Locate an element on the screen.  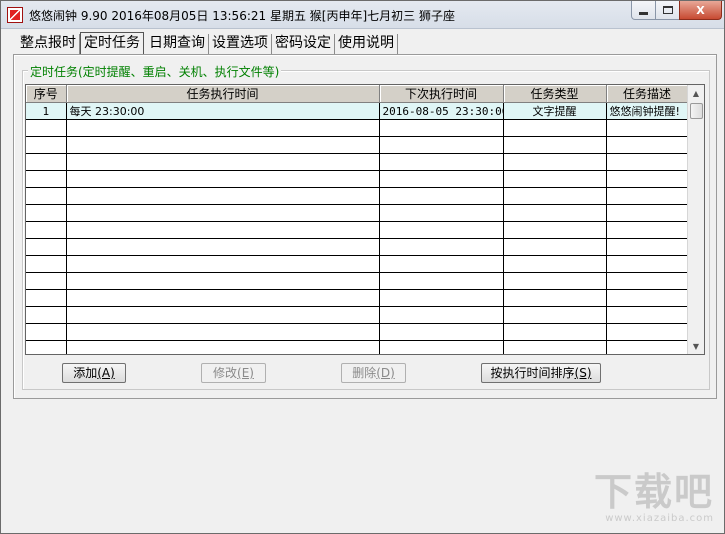
tab-password: 密码设定 is located at coordinates (303, 44).